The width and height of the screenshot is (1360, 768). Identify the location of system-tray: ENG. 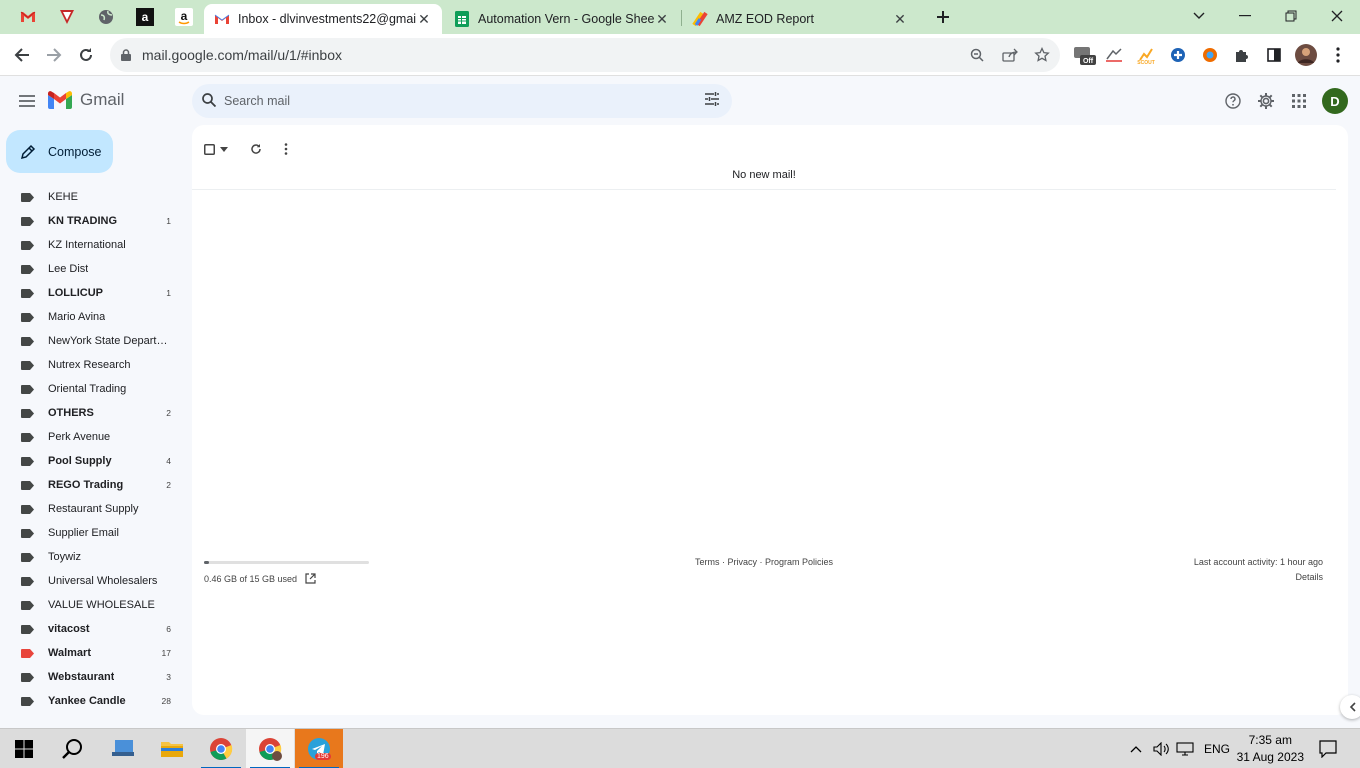
(1180, 748).